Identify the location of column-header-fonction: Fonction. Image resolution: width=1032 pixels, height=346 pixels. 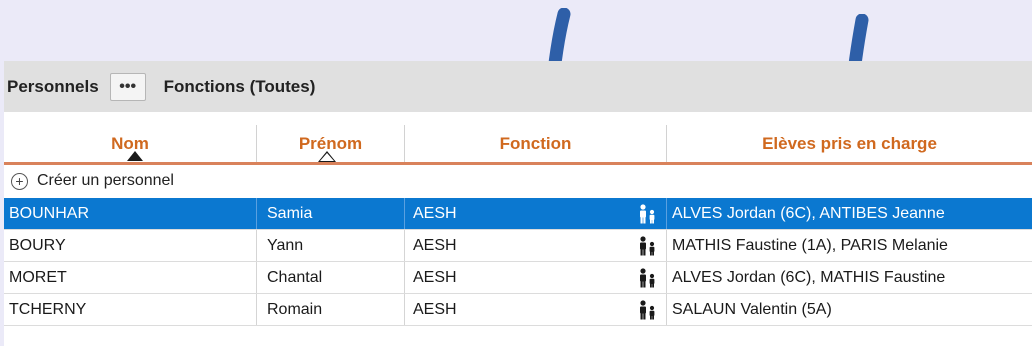
(536, 143).